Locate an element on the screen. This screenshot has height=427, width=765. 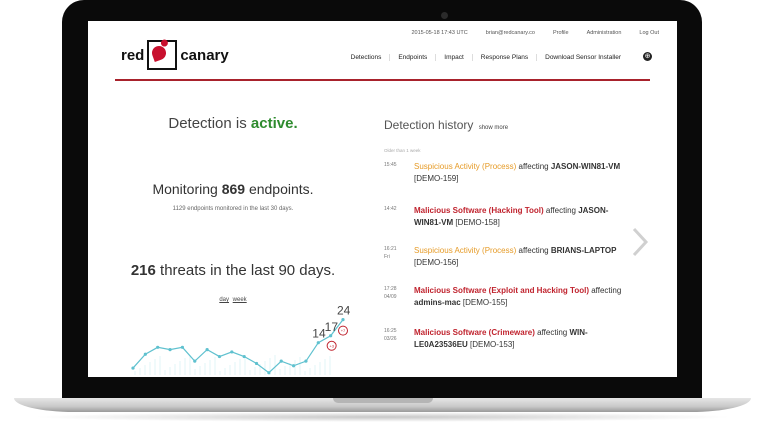
detection-id: [DEMO-155] is located at coordinates (484, 302).